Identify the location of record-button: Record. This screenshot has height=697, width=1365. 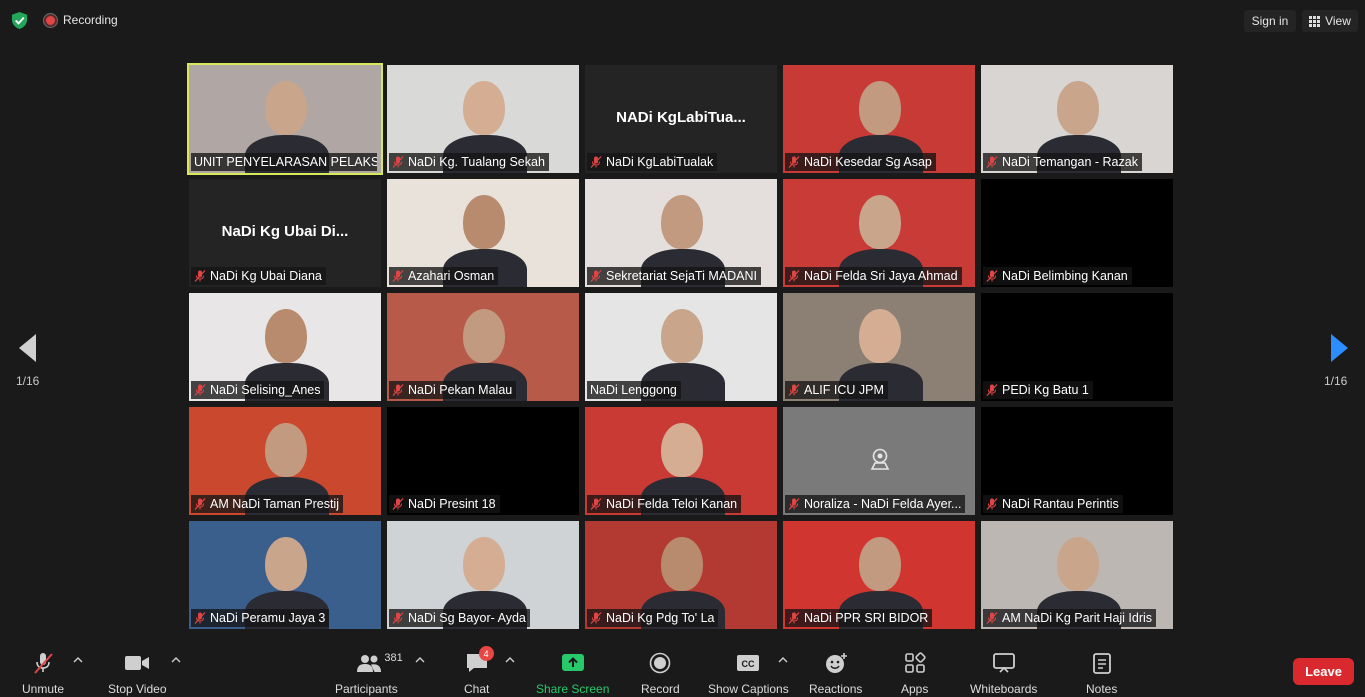
(660, 674).